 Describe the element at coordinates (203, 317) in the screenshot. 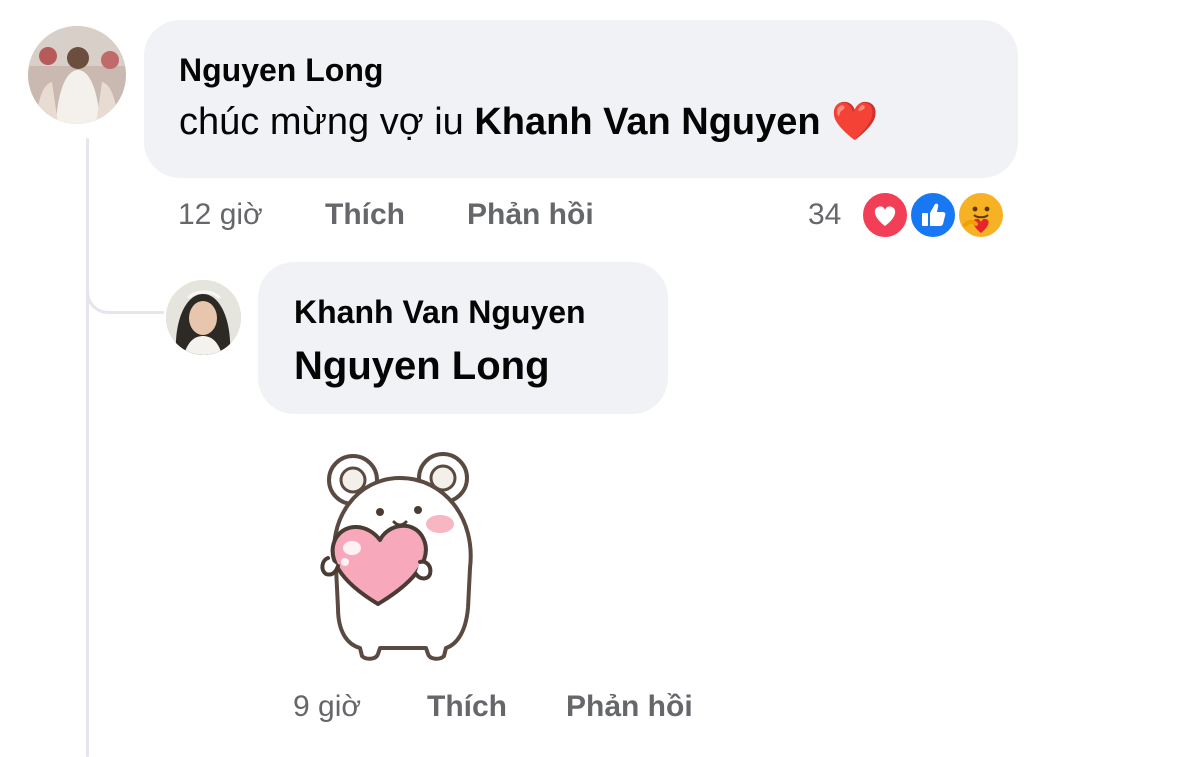

I see `reply-avatar` at that location.